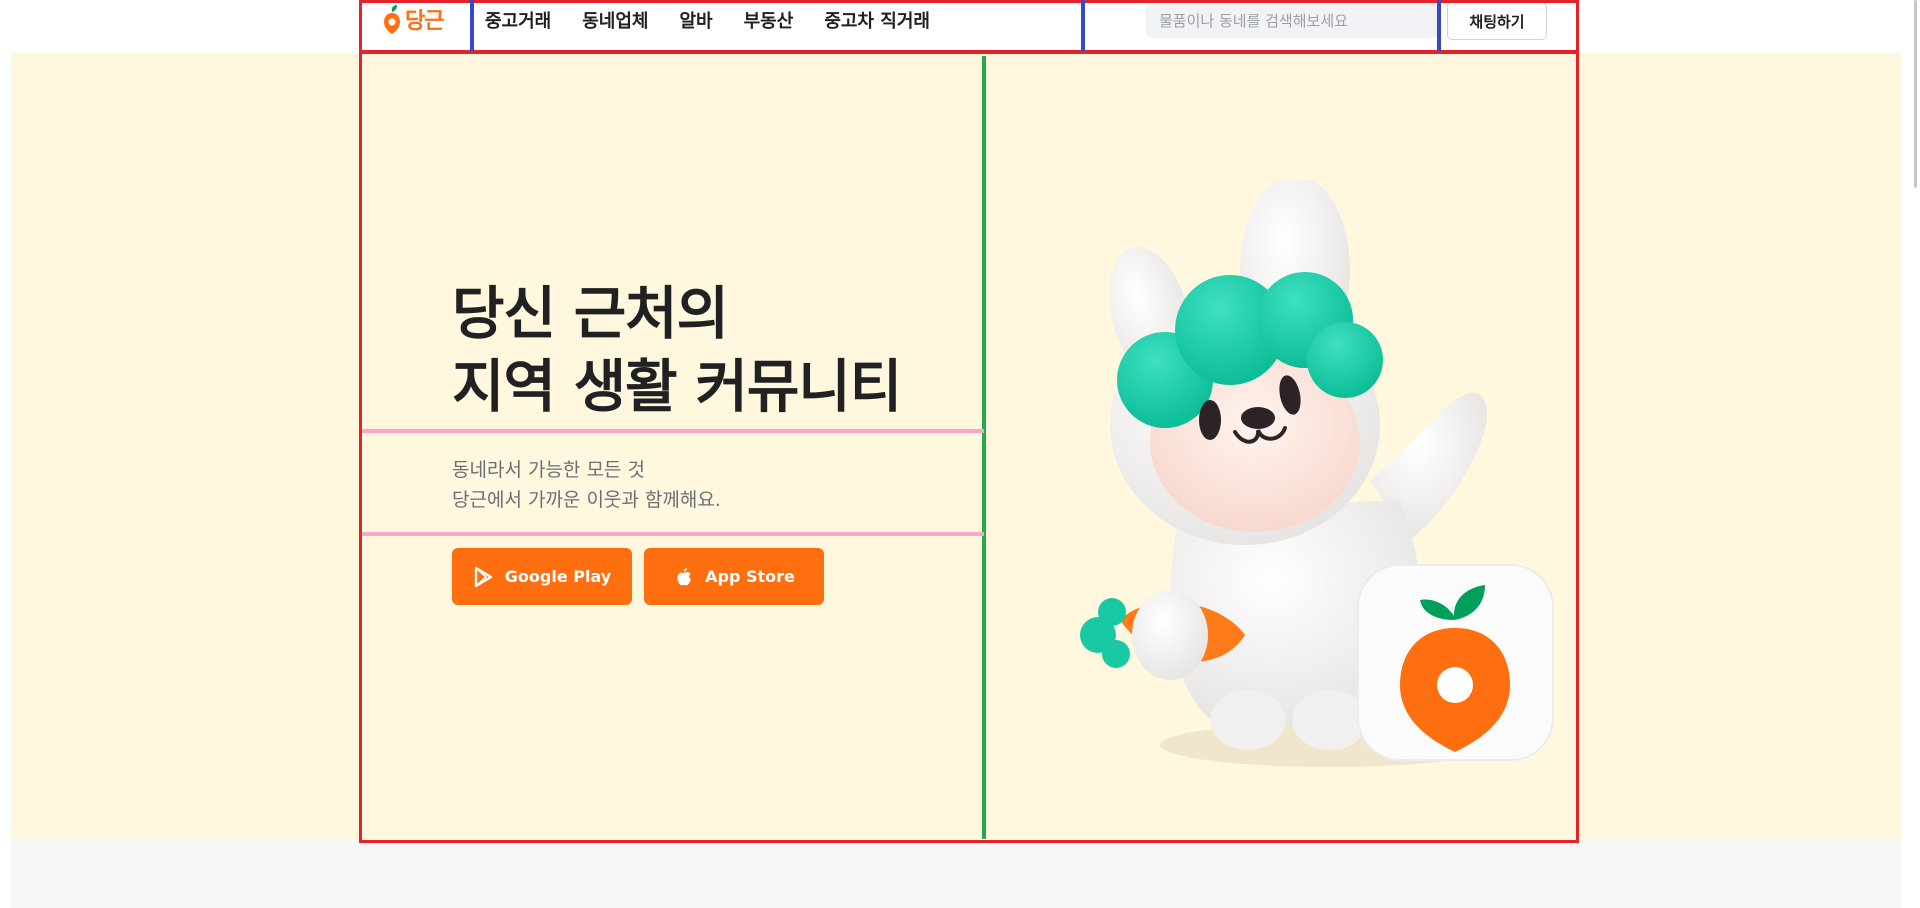  I want to click on app-store-button: App Store, so click(734, 576).